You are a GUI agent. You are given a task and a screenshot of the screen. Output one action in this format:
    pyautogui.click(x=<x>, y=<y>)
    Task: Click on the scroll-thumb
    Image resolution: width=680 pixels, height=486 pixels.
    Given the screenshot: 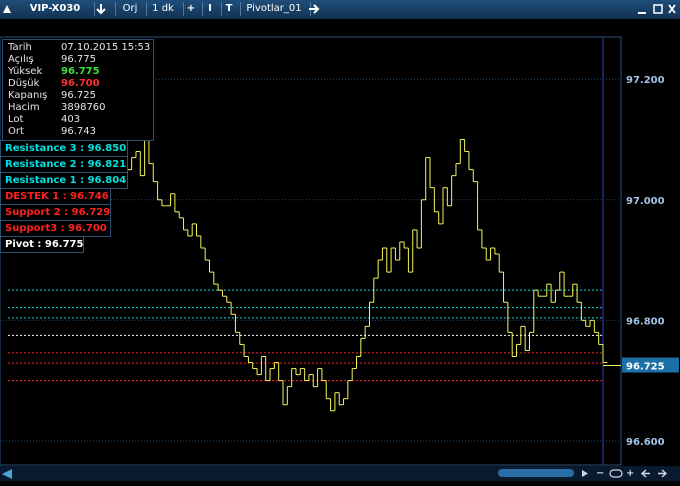 What is the action you would take?
    pyautogui.click(x=536, y=473)
    